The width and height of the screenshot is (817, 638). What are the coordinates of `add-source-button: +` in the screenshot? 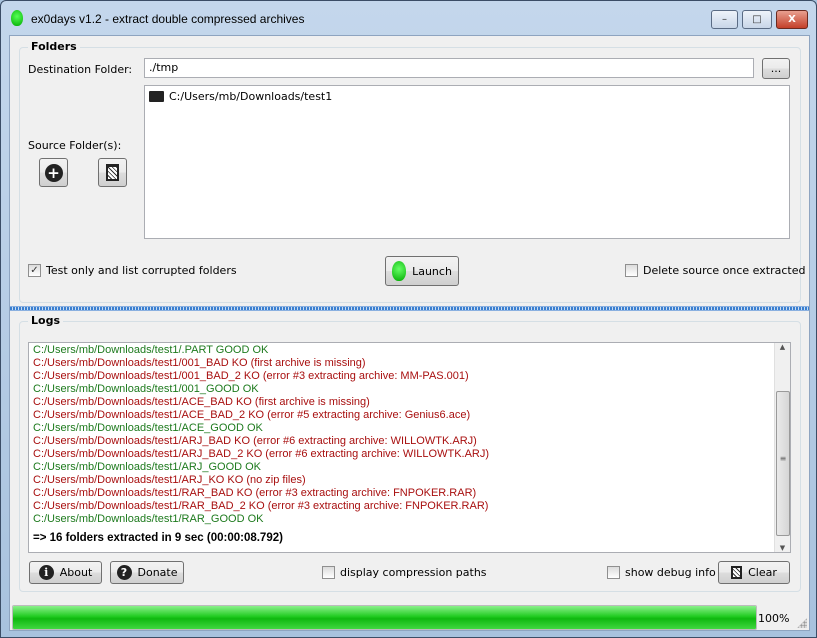 It's located at (53, 172).